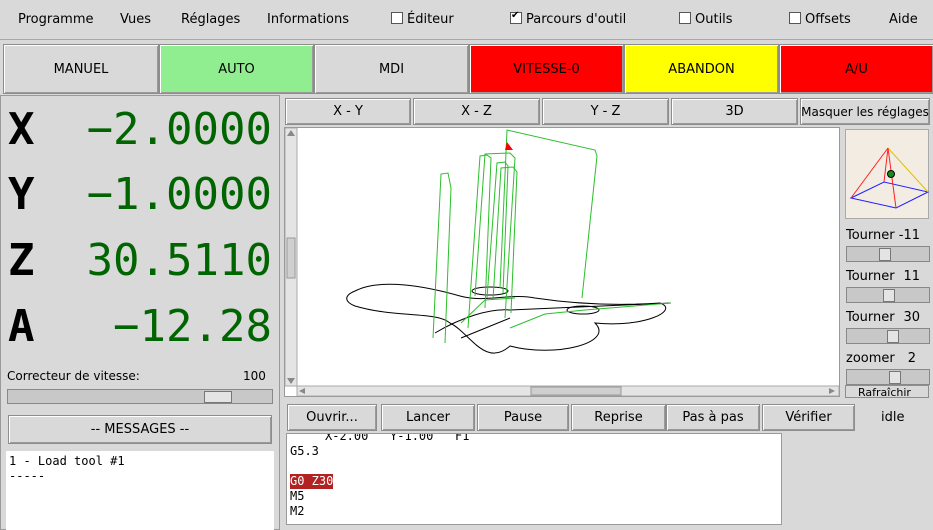  Describe the element at coordinates (397, 18) in the screenshot. I see `editeur-checkbox-box` at that location.